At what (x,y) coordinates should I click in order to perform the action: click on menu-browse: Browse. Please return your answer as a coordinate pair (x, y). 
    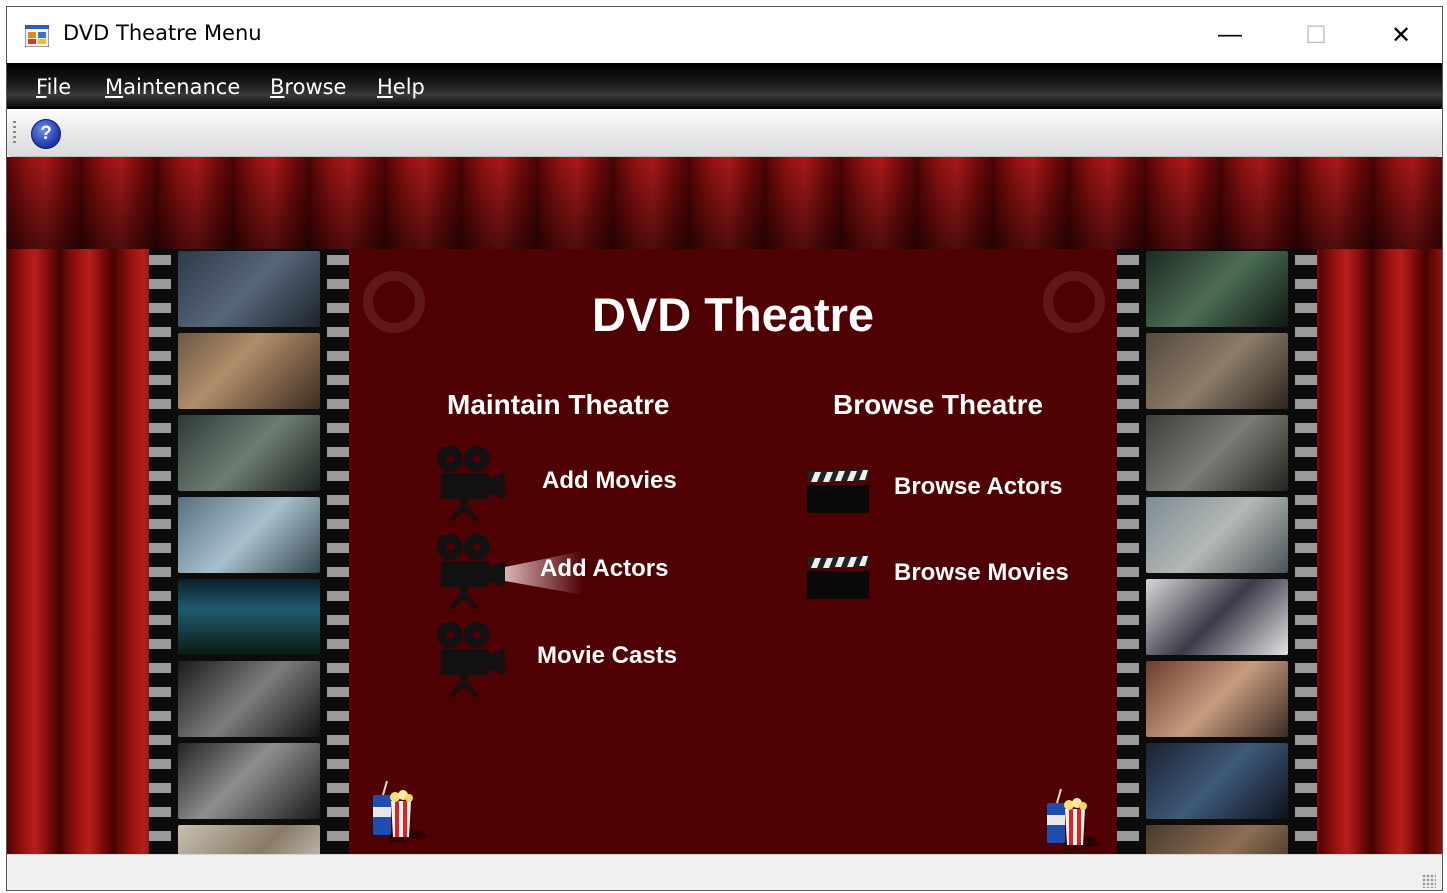
    Looking at the image, I should click on (308, 87).